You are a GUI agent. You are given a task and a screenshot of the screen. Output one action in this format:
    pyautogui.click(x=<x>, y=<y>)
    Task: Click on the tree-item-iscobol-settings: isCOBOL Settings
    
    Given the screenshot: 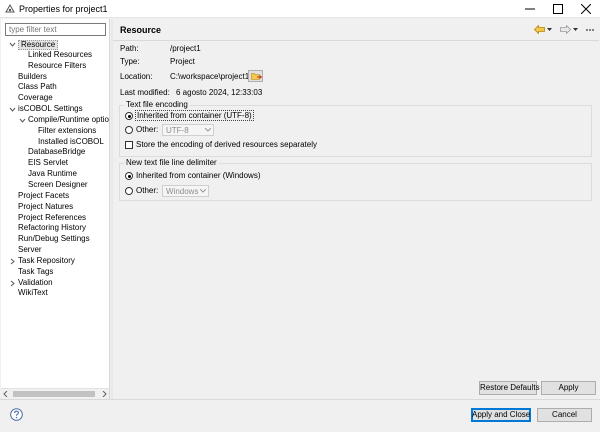 What is the action you would take?
    pyautogui.click(x=55, y=109)
    